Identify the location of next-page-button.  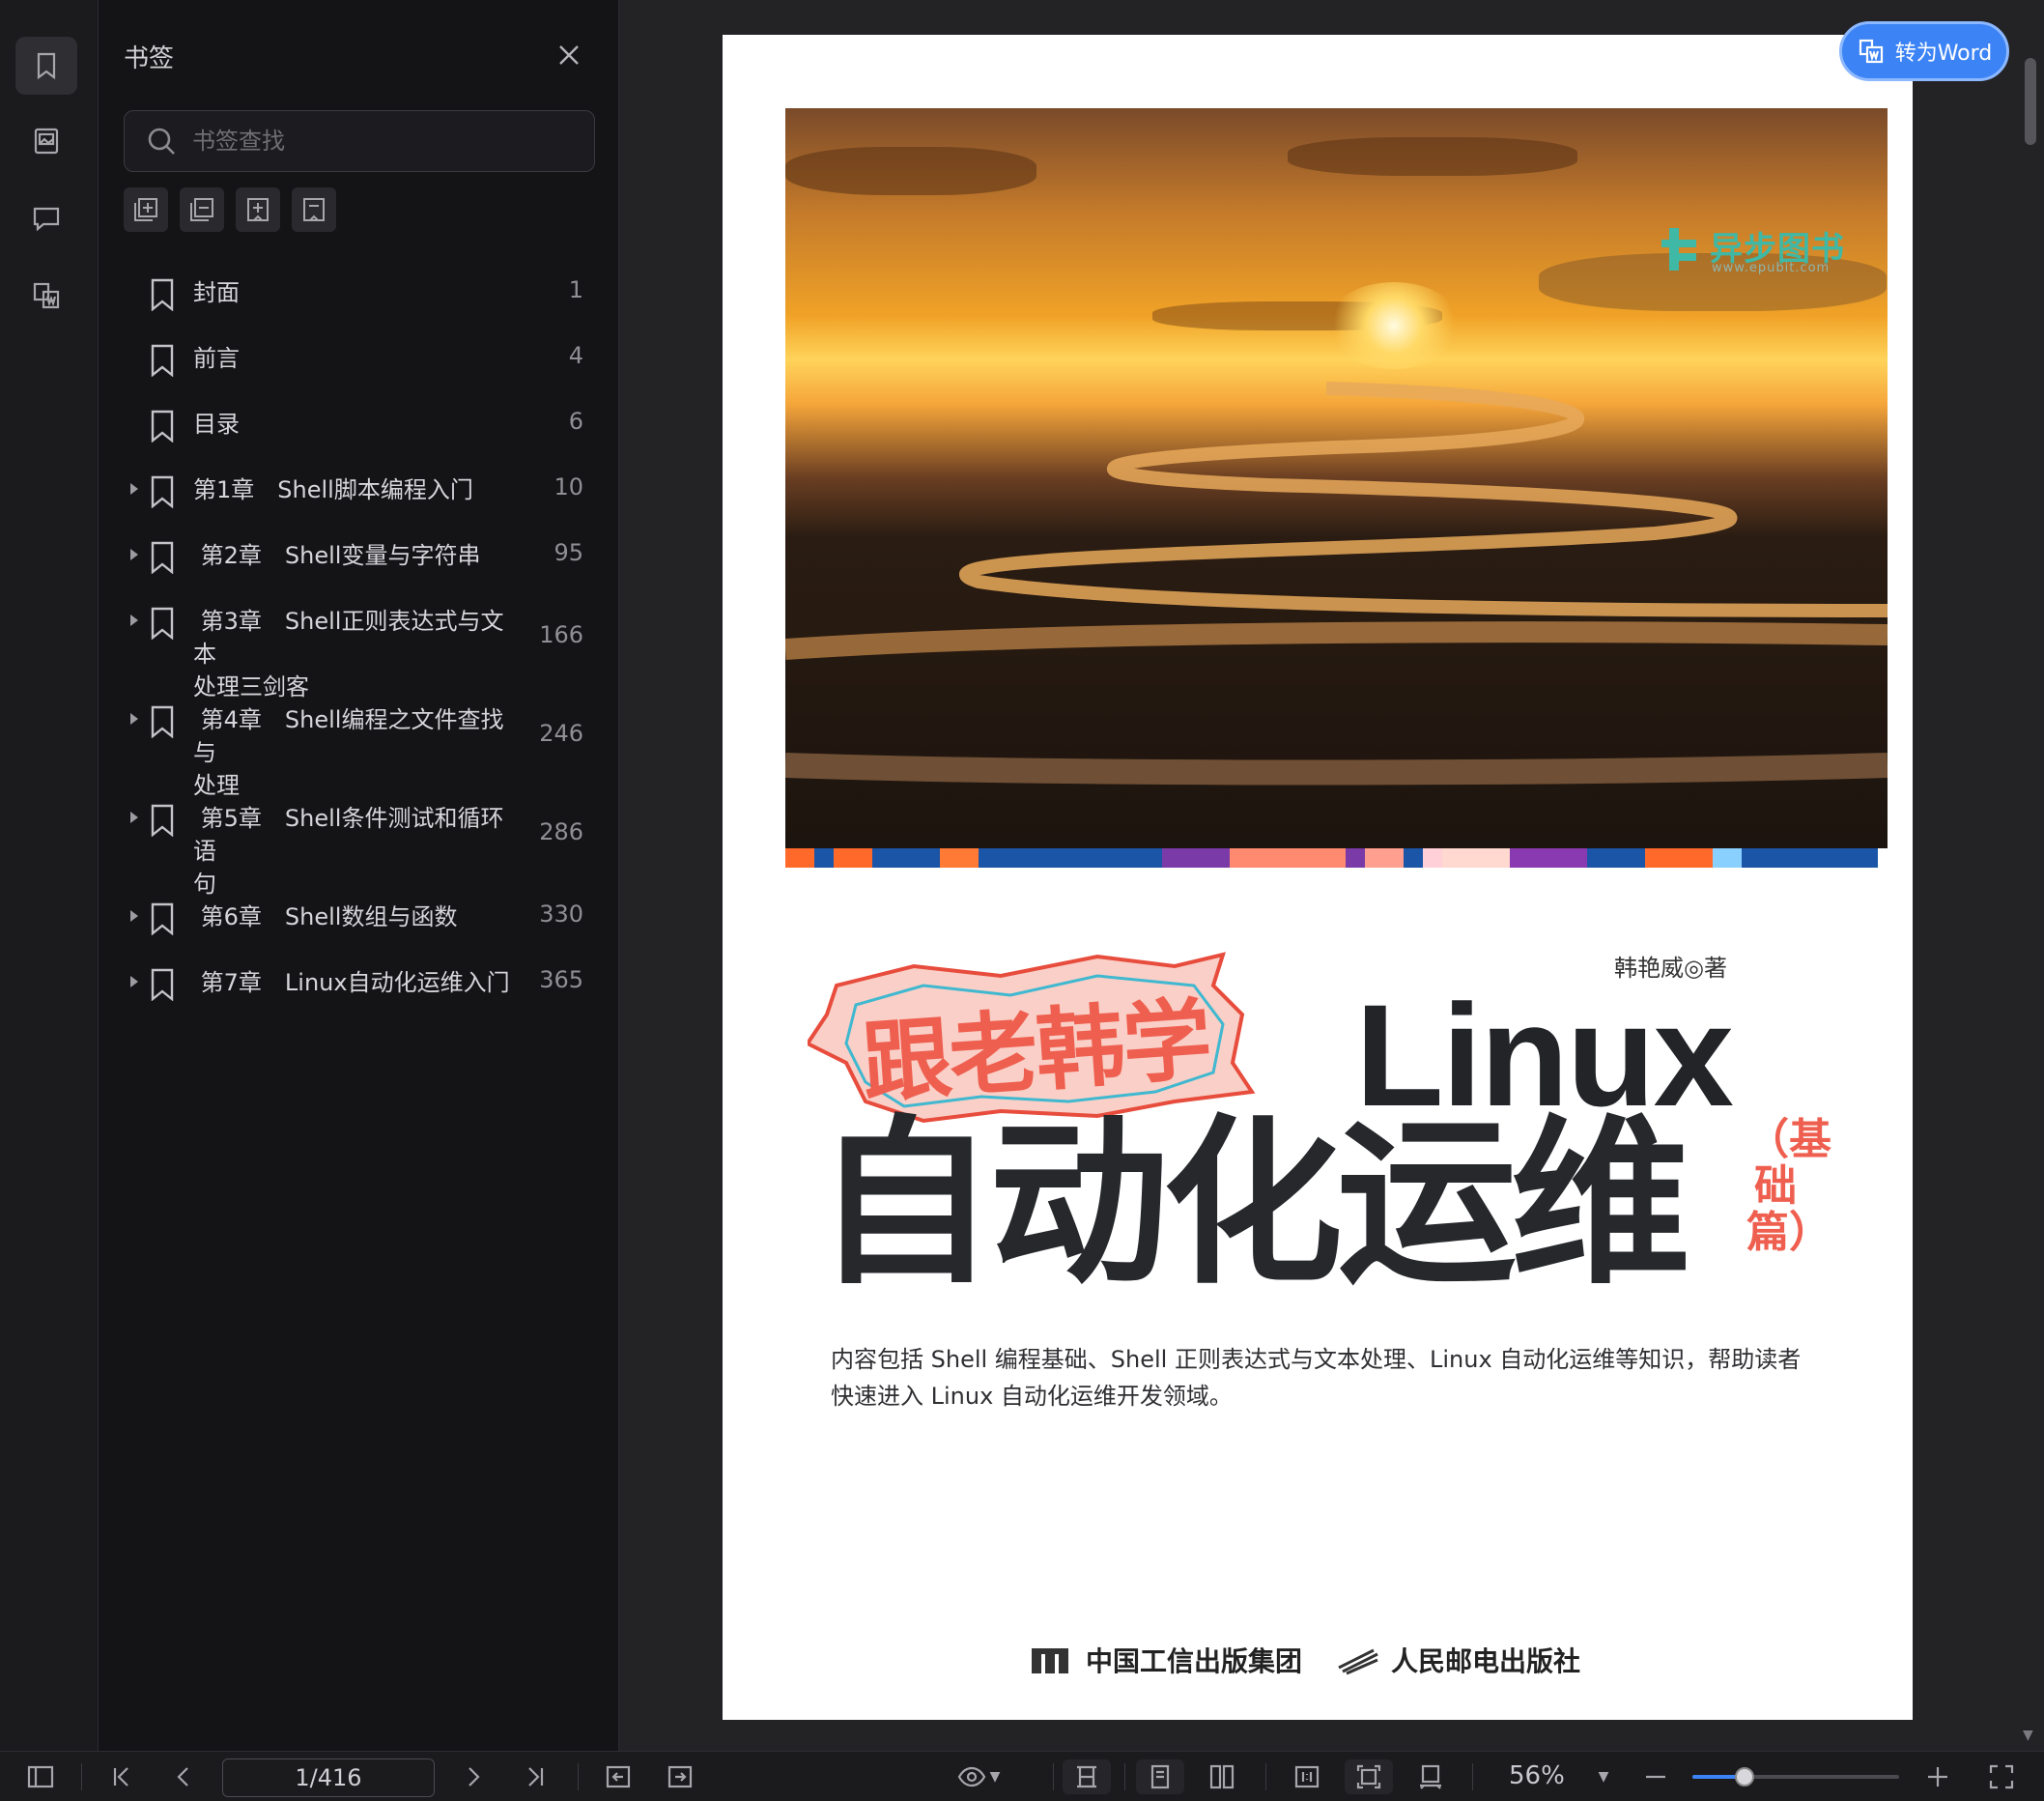
(474, 1776).